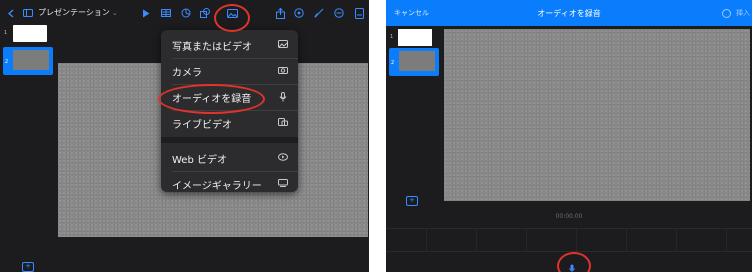 The width and height of the screenshot is (752, 272). I want to click on menu-item-photo-video: 写真またはビデオ, so click(229, 45).